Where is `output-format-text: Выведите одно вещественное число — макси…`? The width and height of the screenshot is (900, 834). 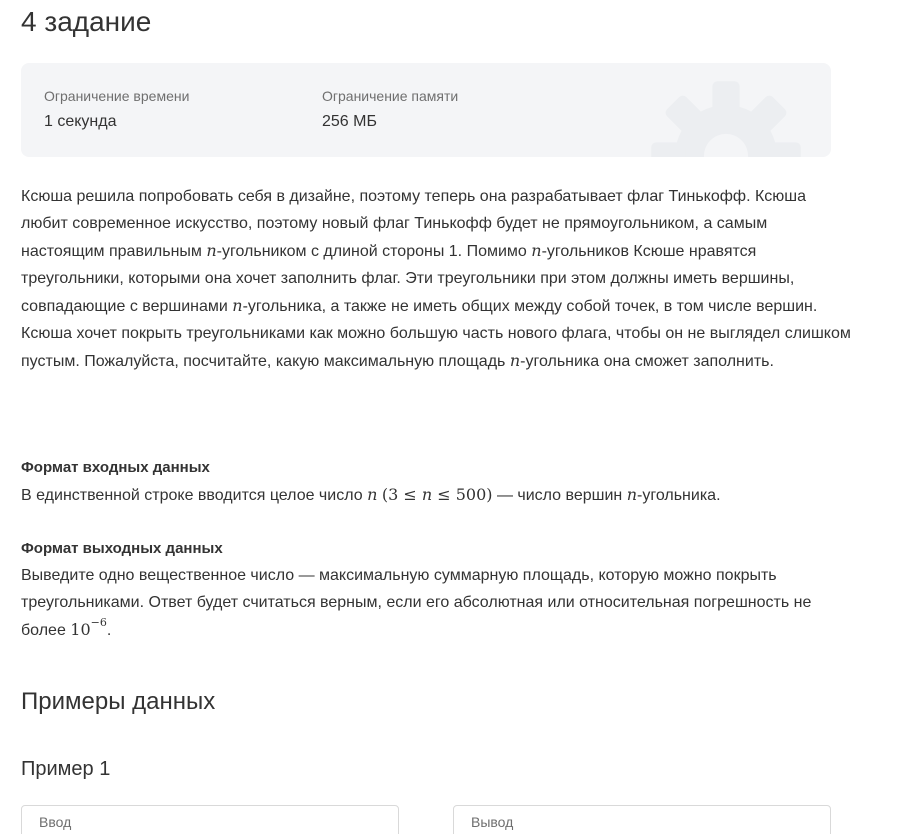
output-format-text: Выведите одно вещественное число — макси… is located at coordinates (416, 603).